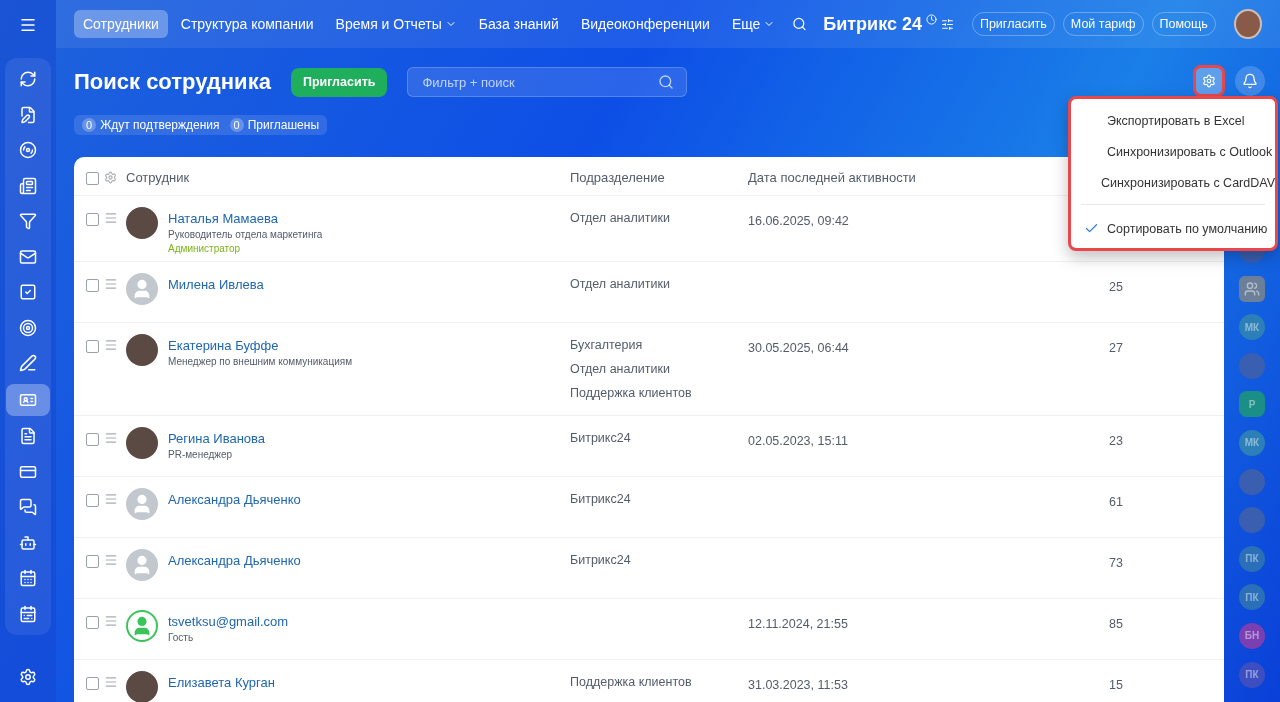  I want to click on number-cell: 61, so click(1116, 502).